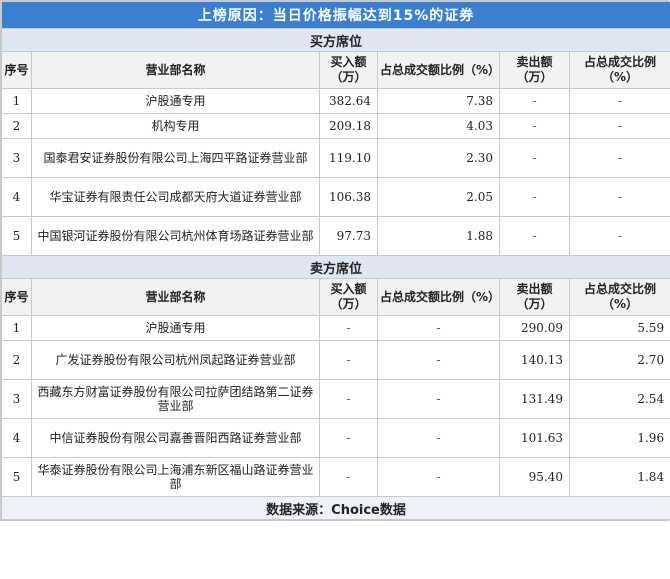 This screenshot has height=579, width=670. I want to click on buy-ratio: 4.03, so click(438, 126).